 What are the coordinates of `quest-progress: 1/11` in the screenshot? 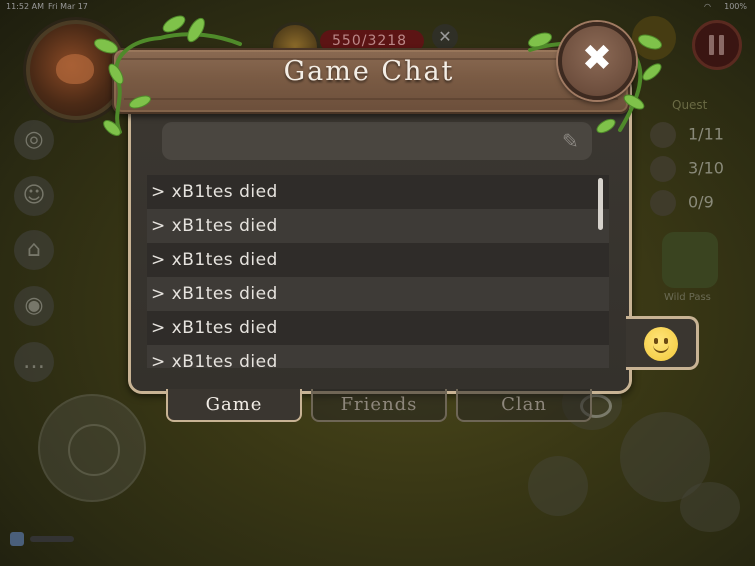 It's located at (706, 134).